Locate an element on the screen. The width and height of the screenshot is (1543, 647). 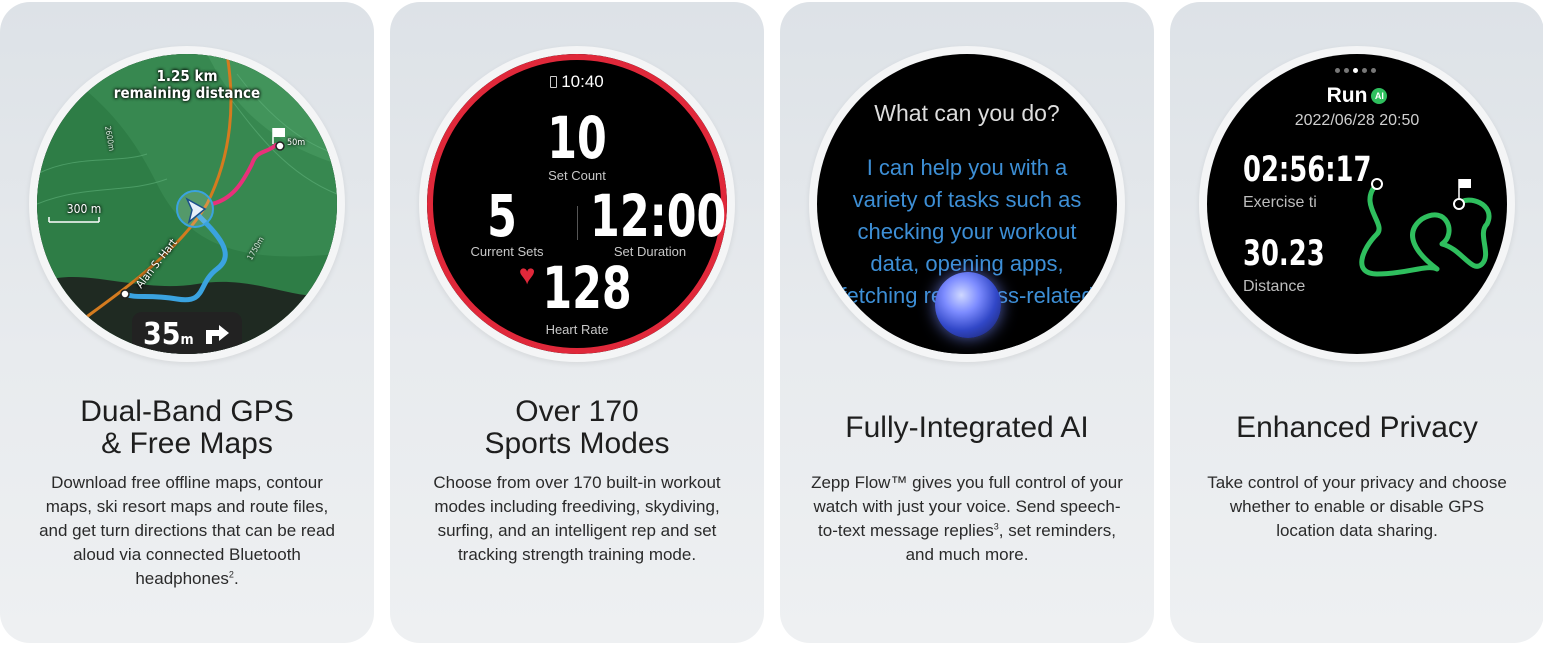
distance-label: Distance is located at coordinates (1274, 286).